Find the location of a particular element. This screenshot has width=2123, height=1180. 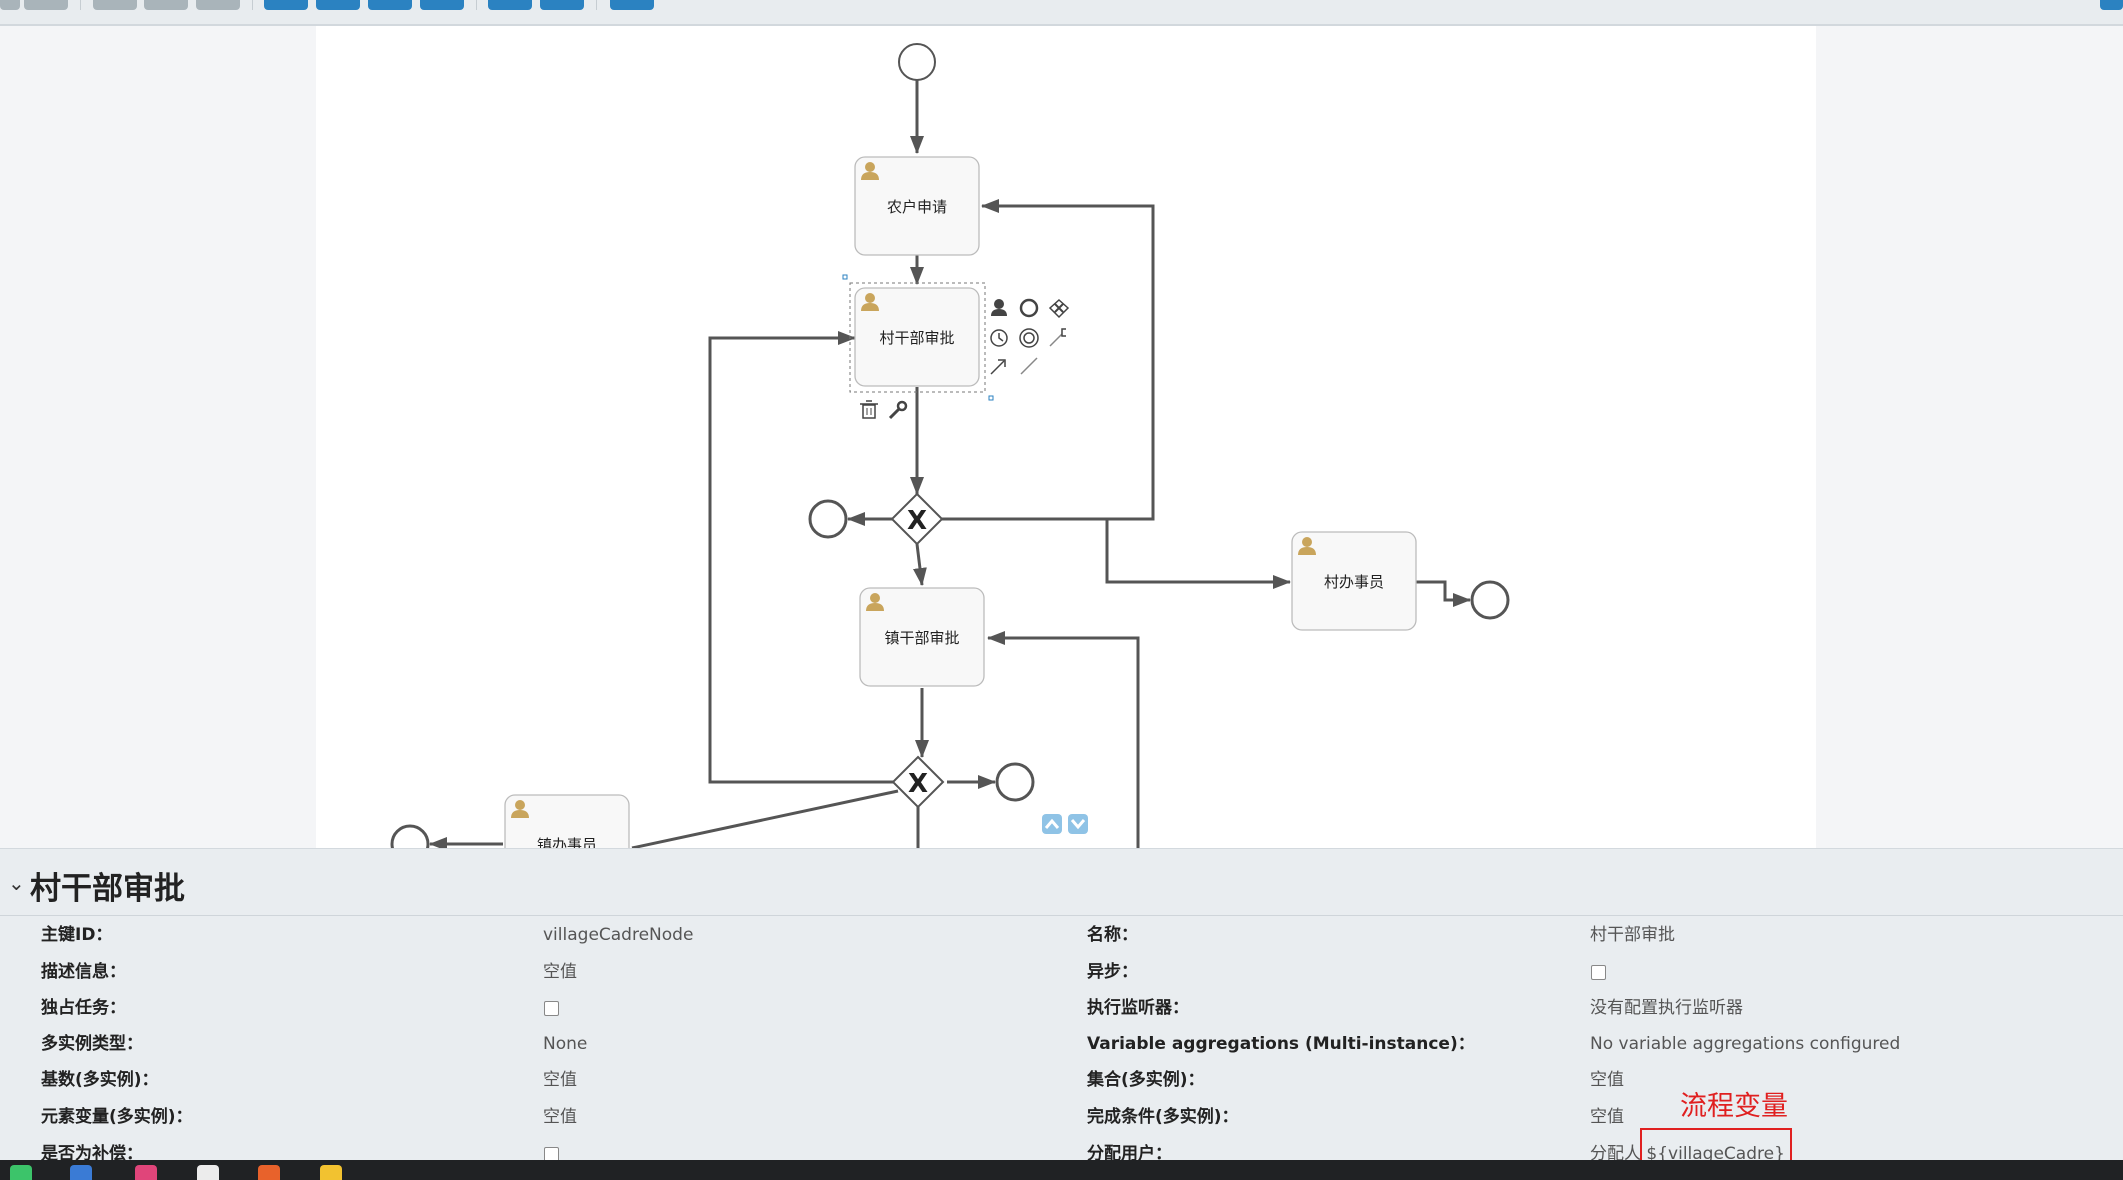

task-label: 村干部审批 is located at coordinates (916, 338).